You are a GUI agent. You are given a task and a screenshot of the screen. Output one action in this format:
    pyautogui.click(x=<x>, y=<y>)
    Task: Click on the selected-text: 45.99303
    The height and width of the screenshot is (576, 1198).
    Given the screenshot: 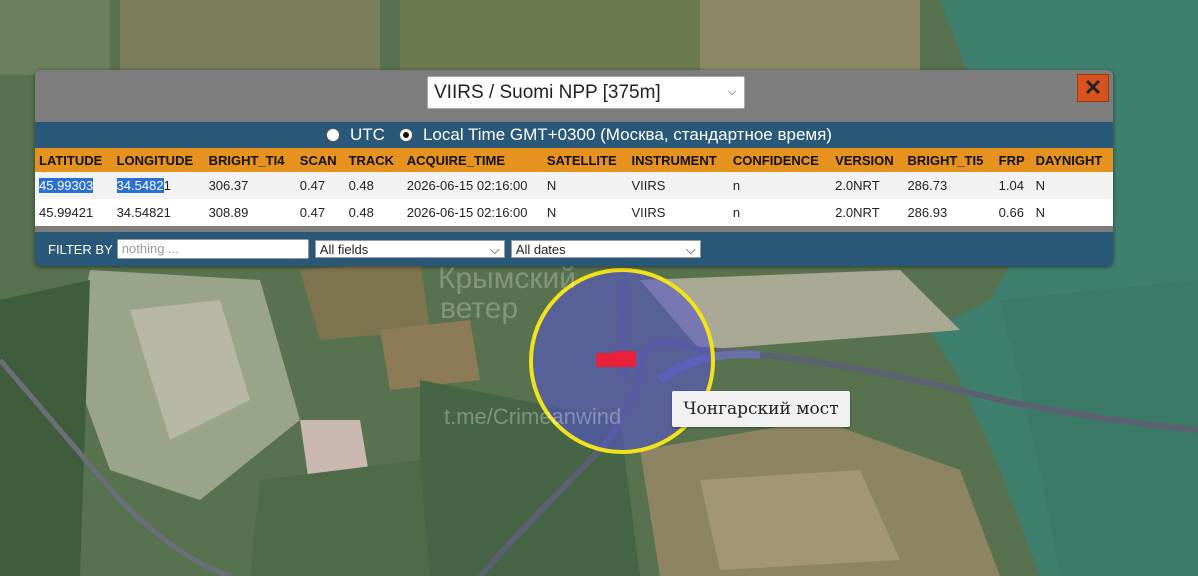 What is the action you would take?
    pyautogui.click(x=66, y=185)
    